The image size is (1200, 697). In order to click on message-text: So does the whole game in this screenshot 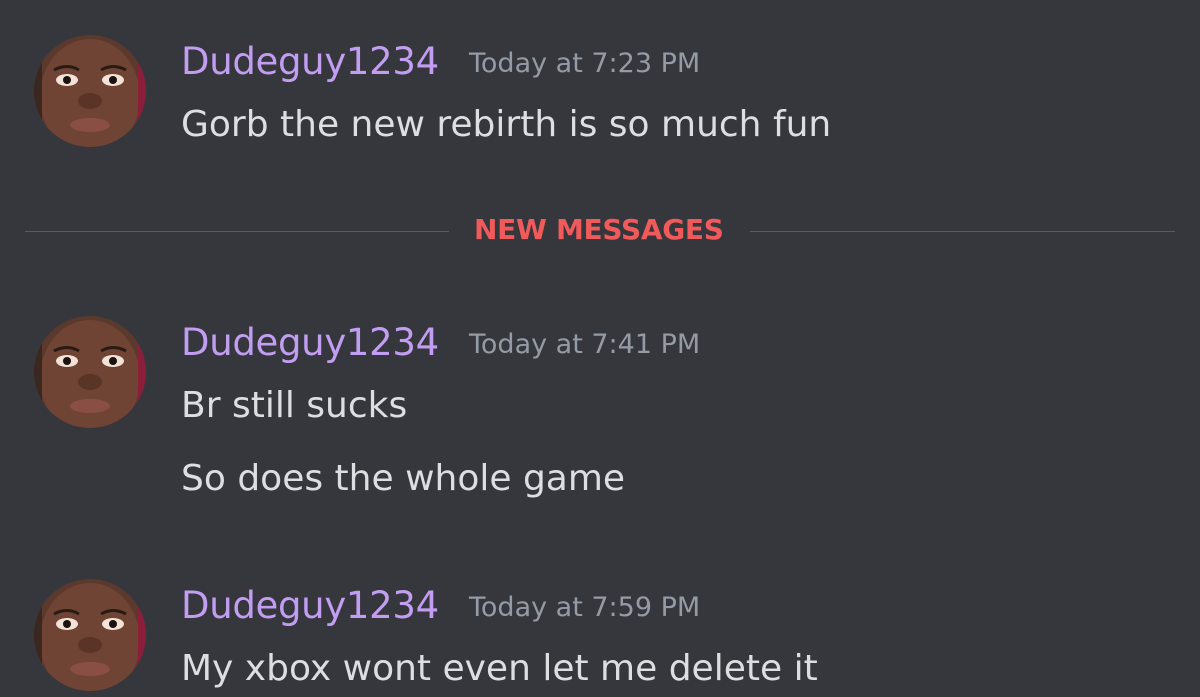, I will do `click(403, 478)`.